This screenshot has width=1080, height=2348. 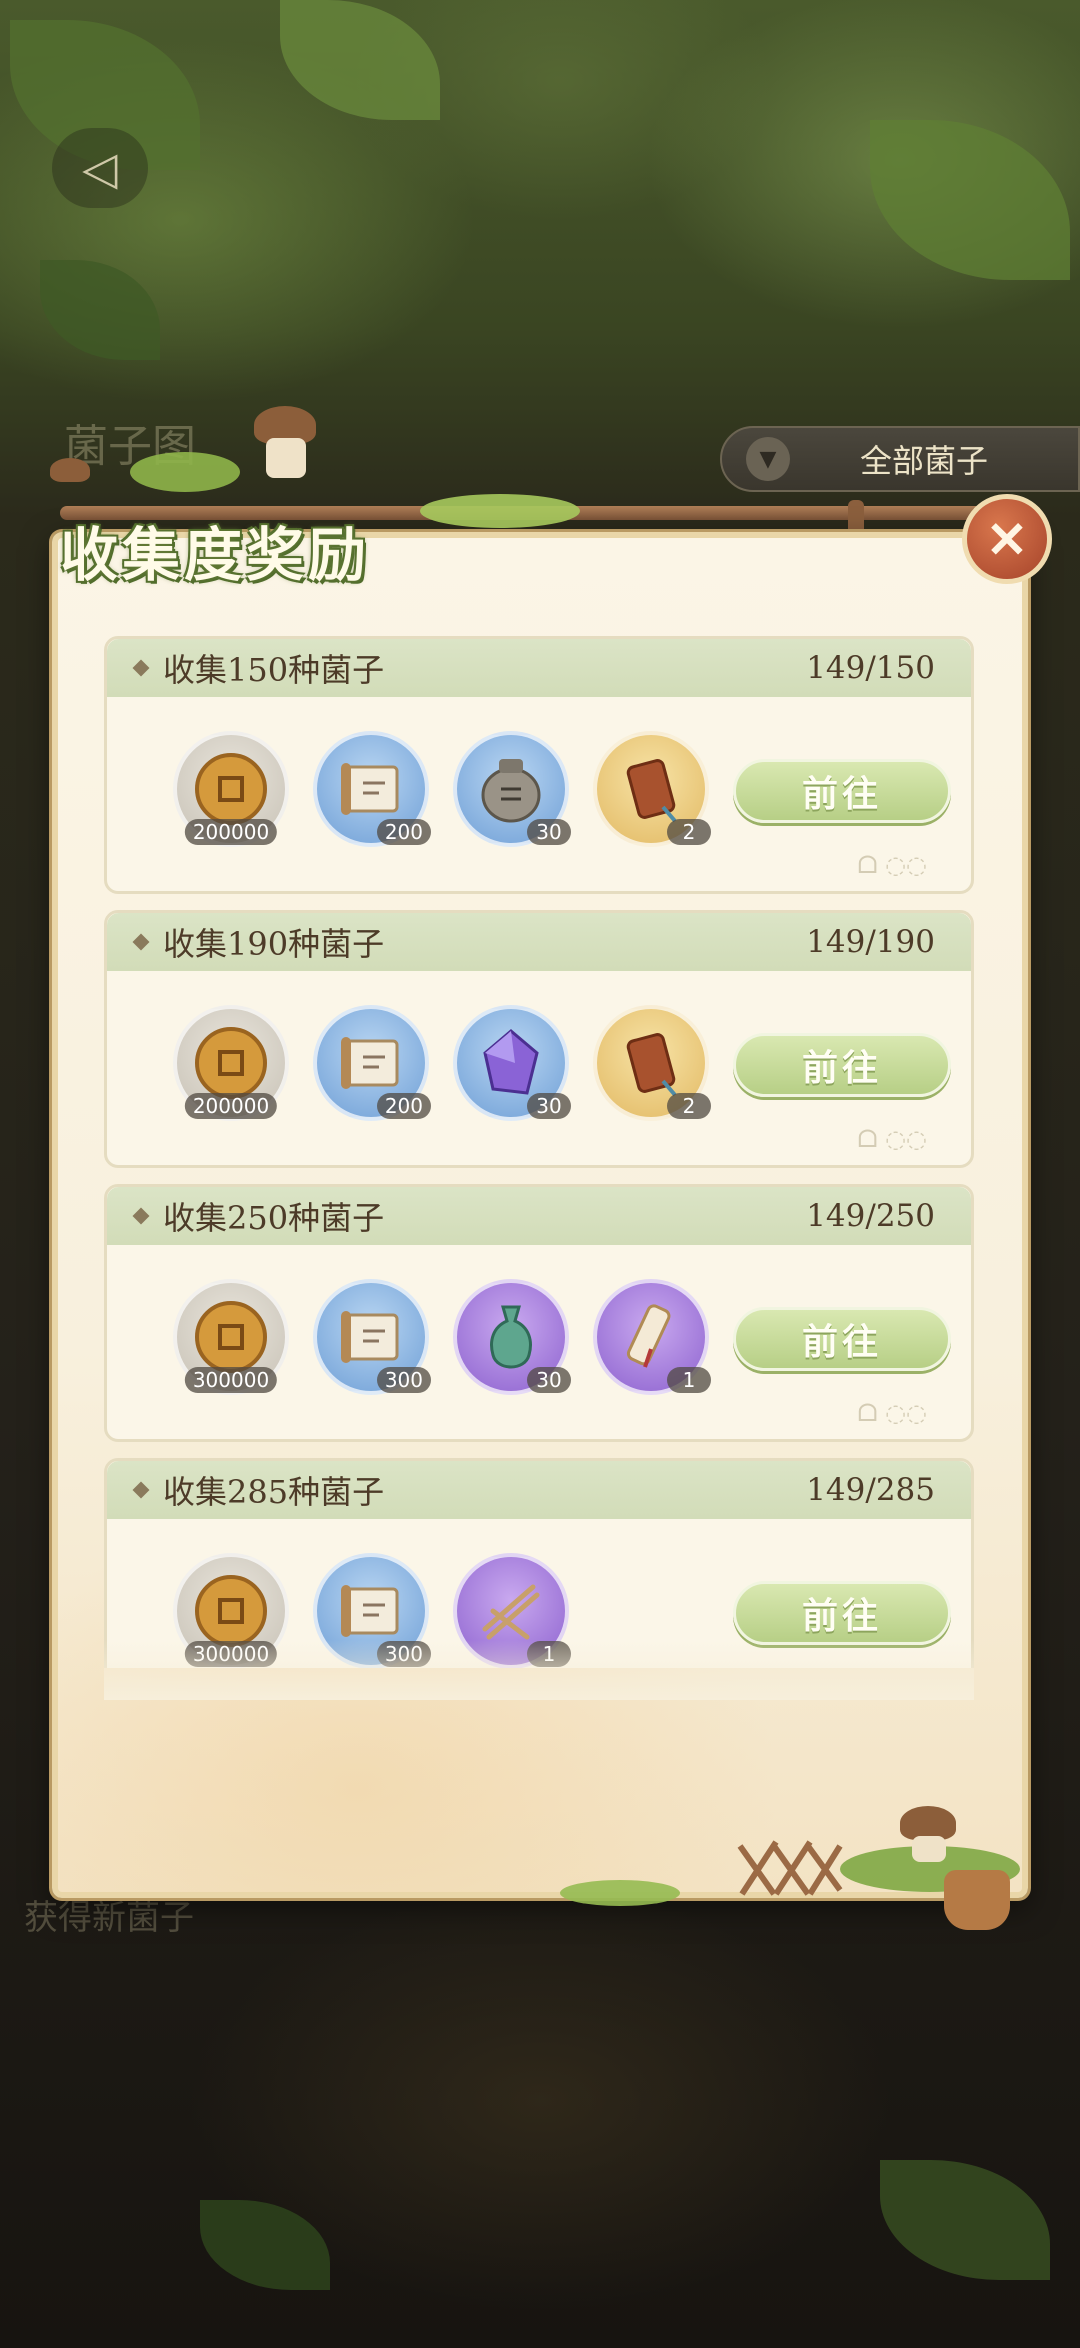 I want to click on reward-card: 收集190种菌子 149/190 200000 200 30 2 前往 ᗝ ◌◌, so click(x=539, y=1039).